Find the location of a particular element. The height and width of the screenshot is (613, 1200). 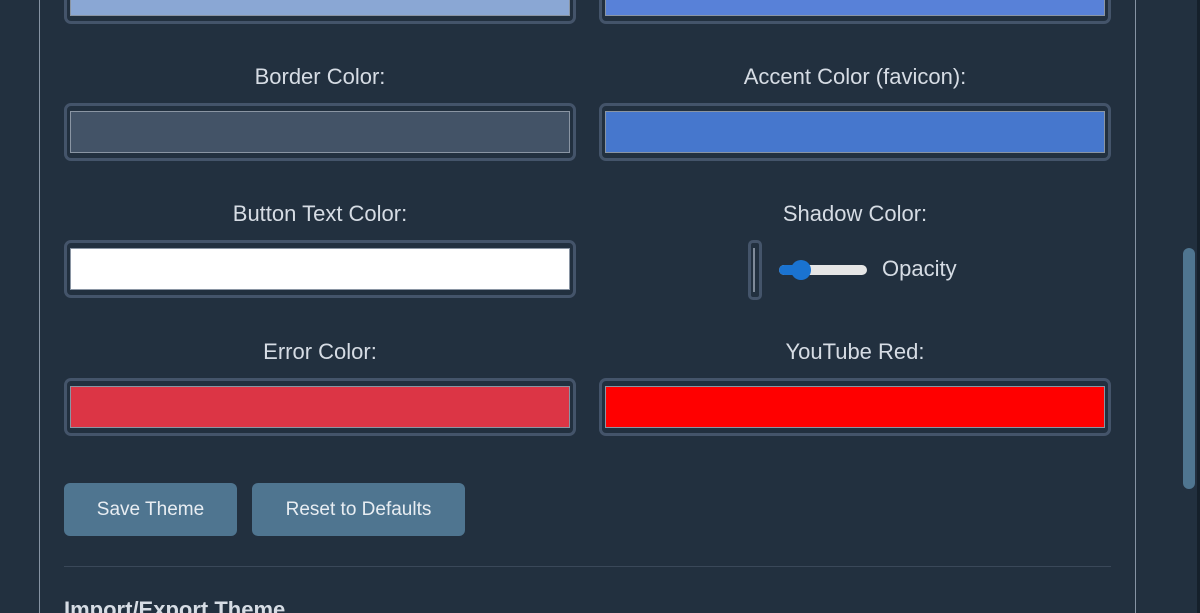

accent-color-label: Accent Color (favicon): is located at coordinates (855, 76).